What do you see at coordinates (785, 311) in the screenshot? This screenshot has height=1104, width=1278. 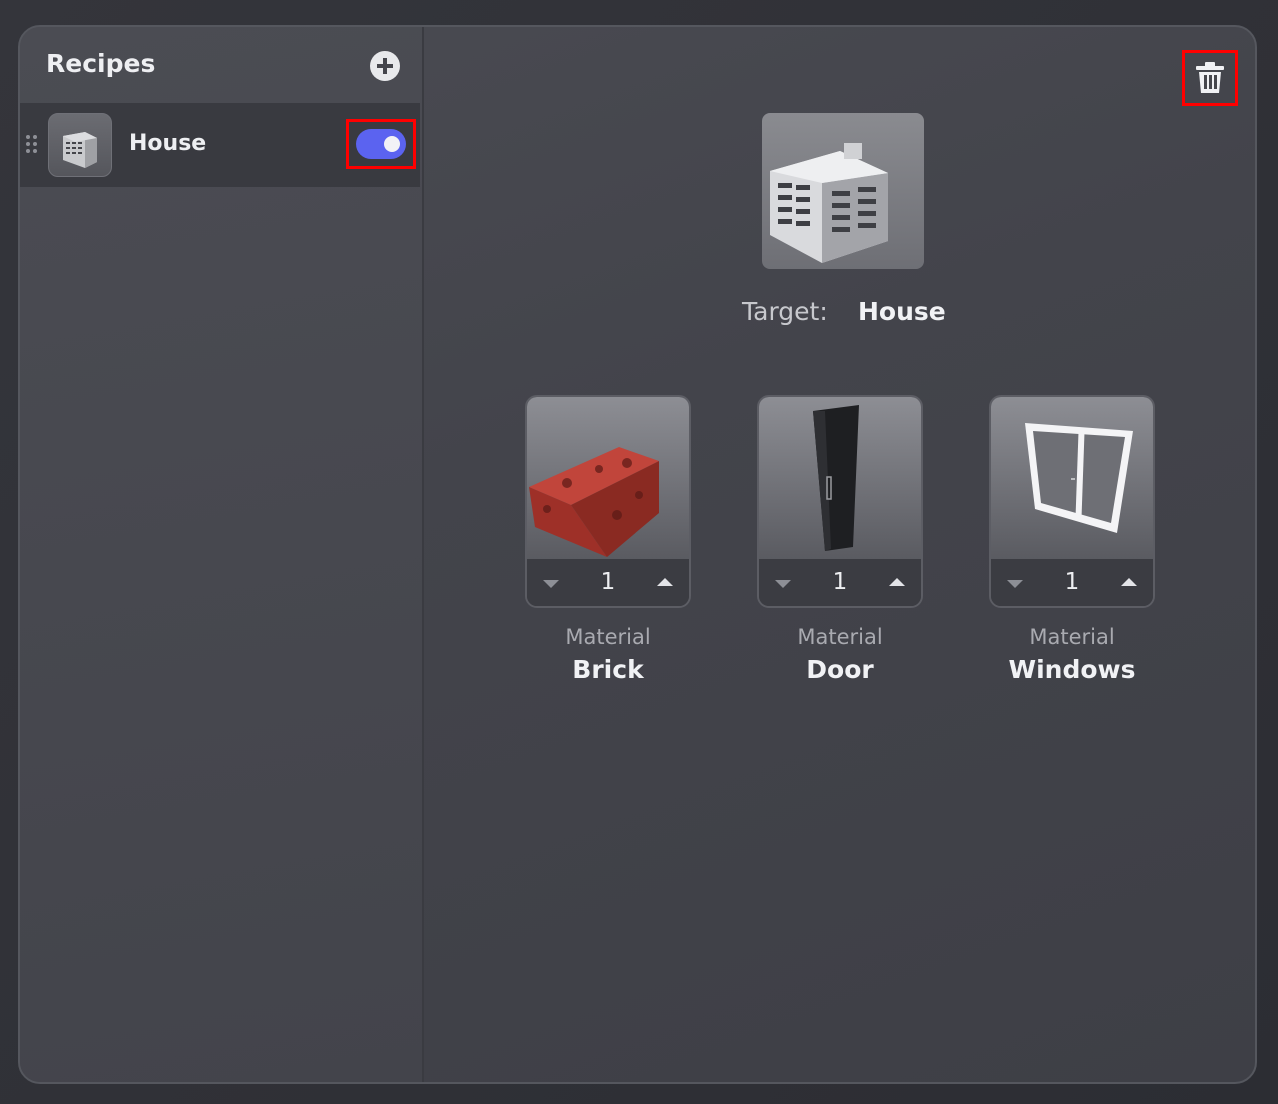 I see `target-label: Target:` at bounding box center [785, 311].